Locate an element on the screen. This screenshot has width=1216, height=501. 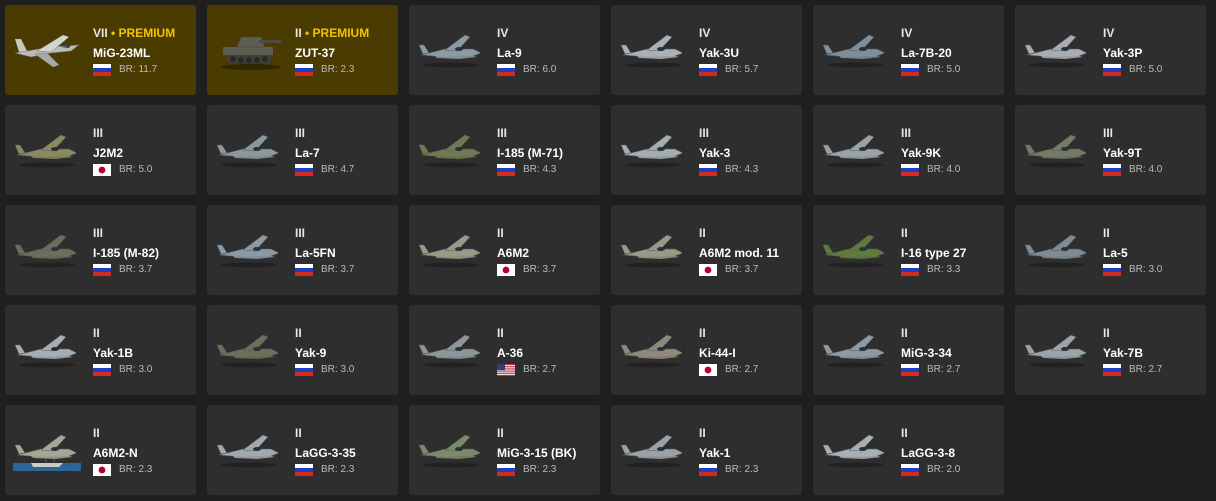
vehicle-card-yak-9: II Yak-9 BR: 3.0 is located at coordinates (302, 350).